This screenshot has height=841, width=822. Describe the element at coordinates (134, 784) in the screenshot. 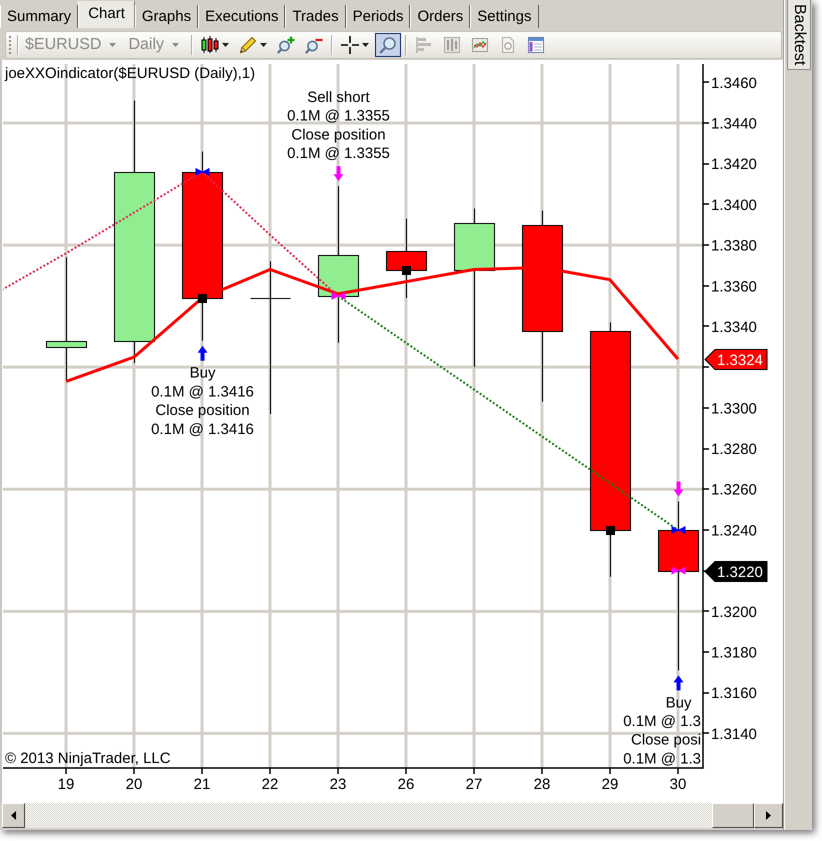

I see `date-label: 20` at that location.